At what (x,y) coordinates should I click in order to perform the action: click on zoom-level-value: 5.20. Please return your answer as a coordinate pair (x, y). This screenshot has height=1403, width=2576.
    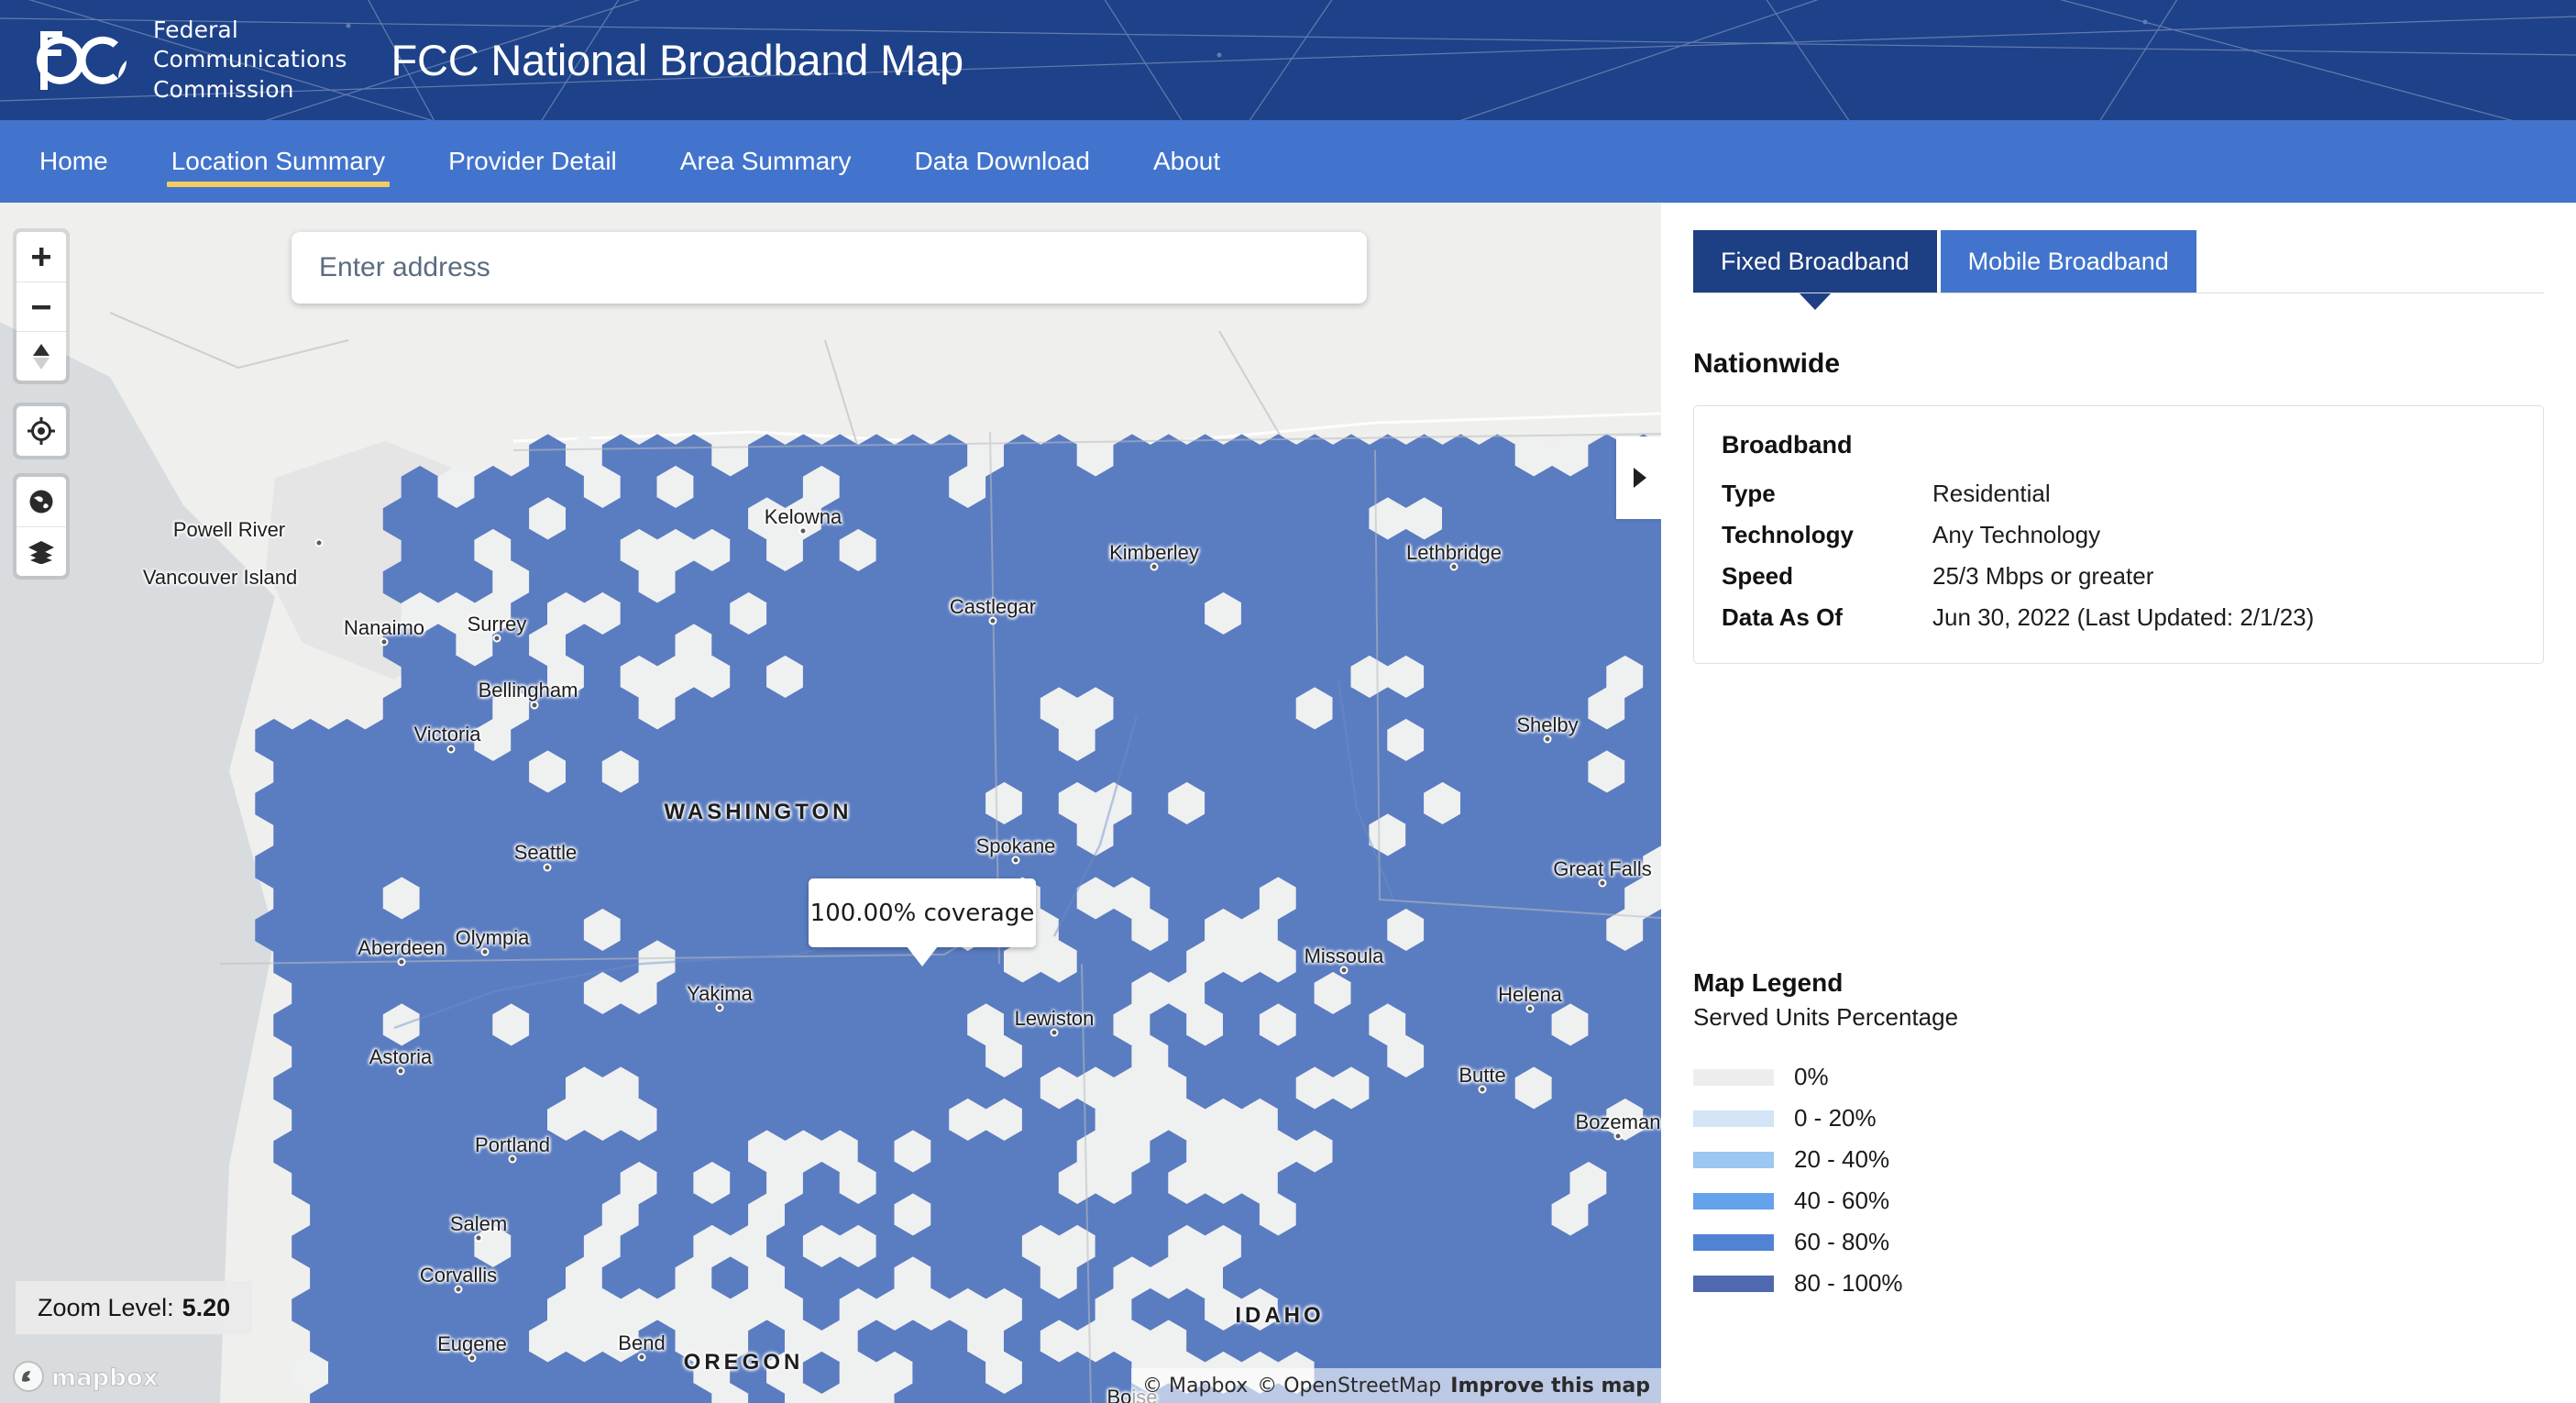
    Looking at the image, I should click on (206, 1307).